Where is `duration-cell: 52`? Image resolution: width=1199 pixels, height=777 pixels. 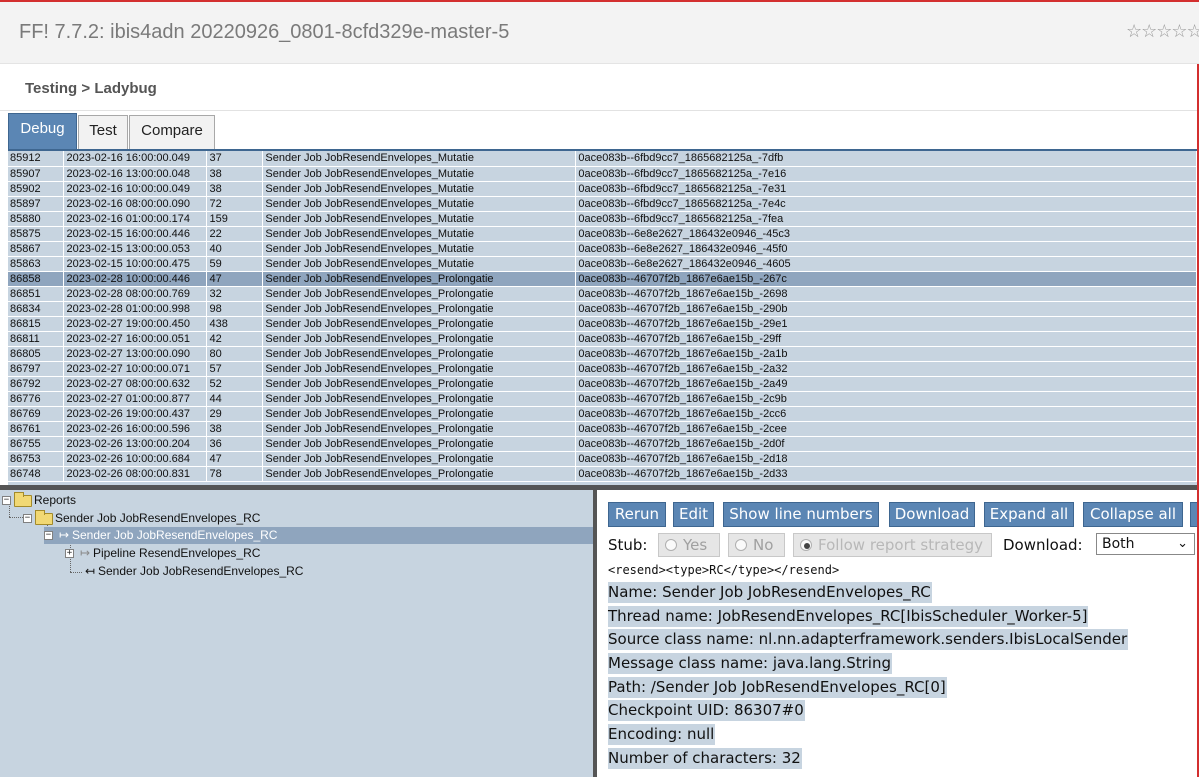
duration-cell: 52 is located at coordinates (235, 384).